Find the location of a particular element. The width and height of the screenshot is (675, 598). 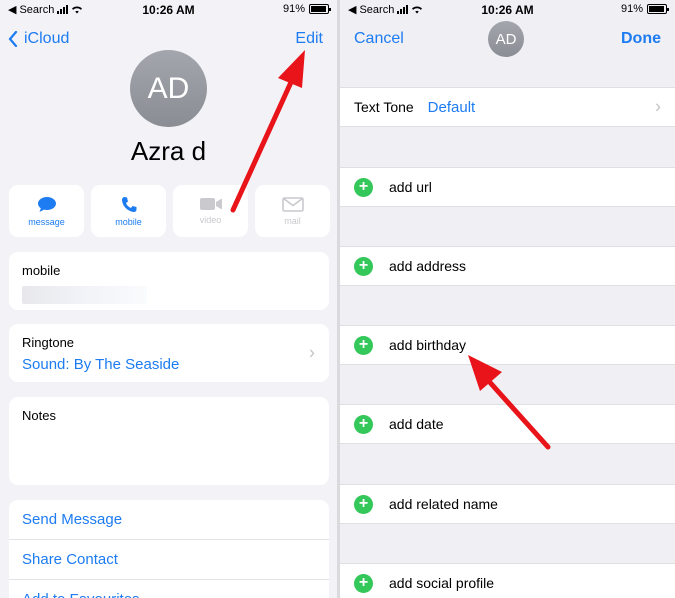

ringtone-value: Sound: By The Seaside is located at coordinates (101, 364).